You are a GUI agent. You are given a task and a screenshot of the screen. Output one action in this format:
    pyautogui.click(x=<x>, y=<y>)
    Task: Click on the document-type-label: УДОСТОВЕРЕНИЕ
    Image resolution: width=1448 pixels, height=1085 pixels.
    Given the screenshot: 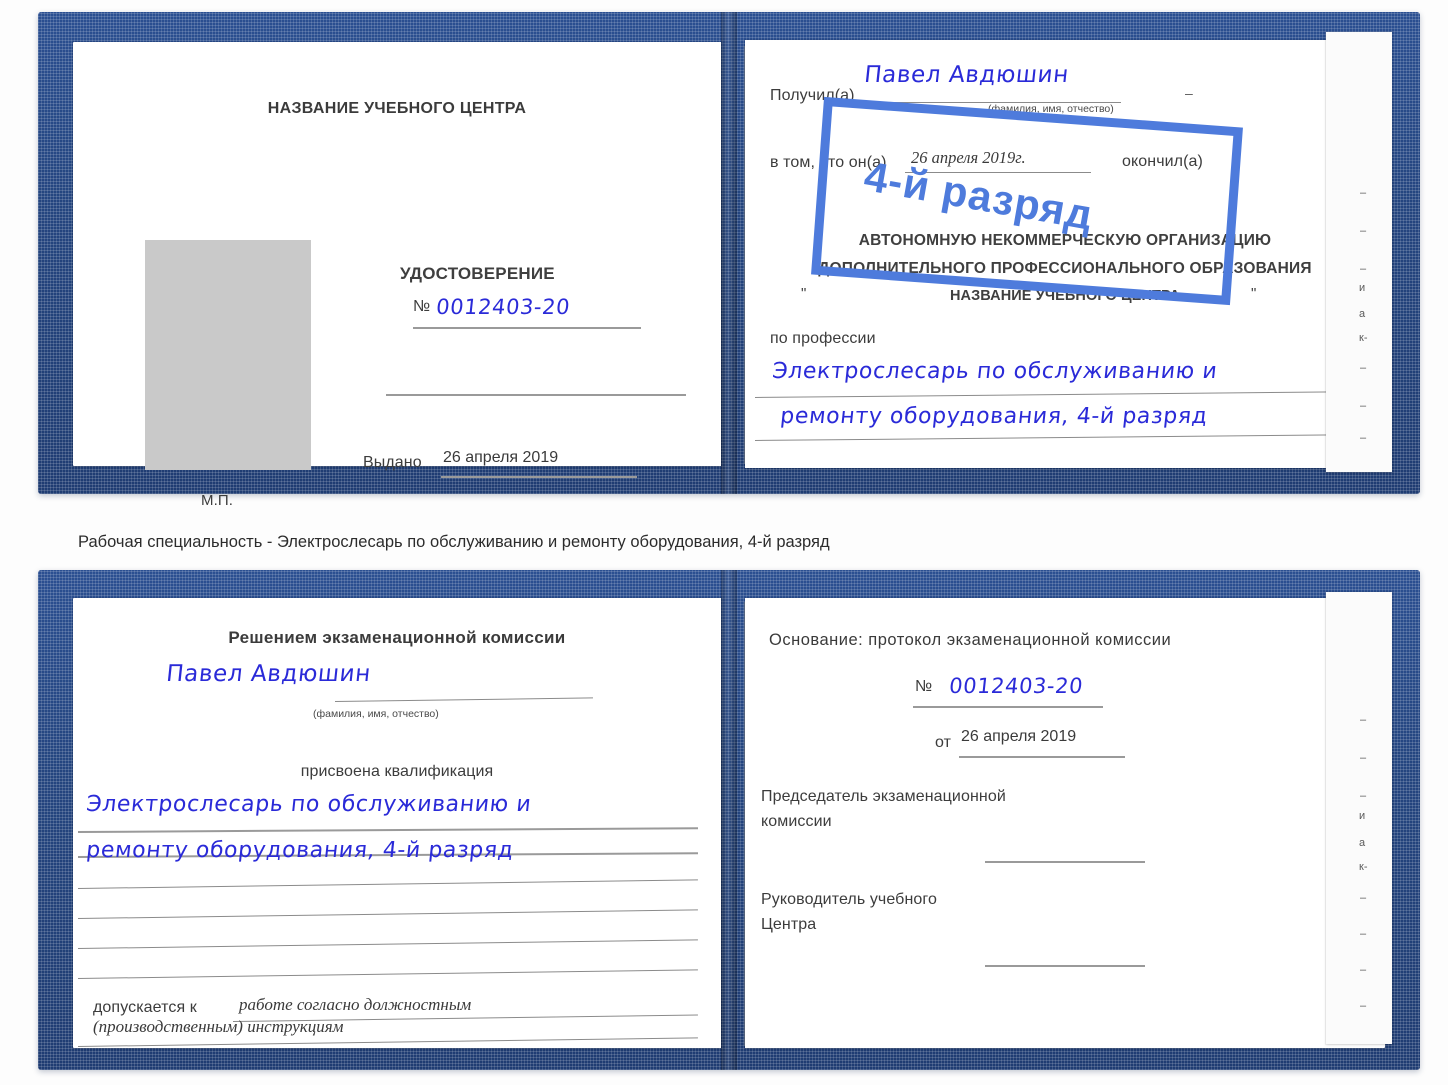 What is the action you would take?
    pyautogui.click(x=477, y=273)
    